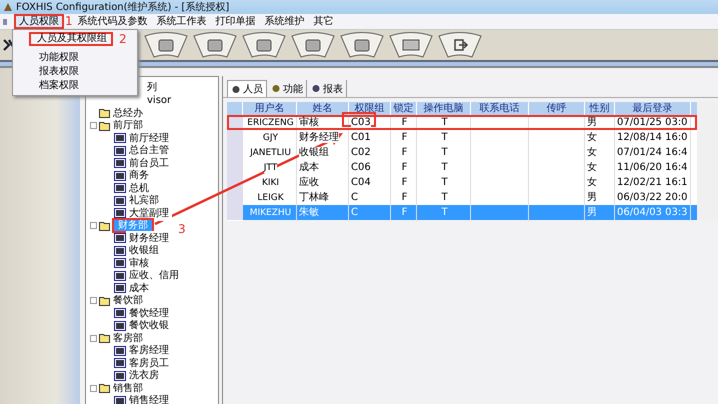  I want to click on table-cell: 07/01/25 03:0, so click(652, 122).